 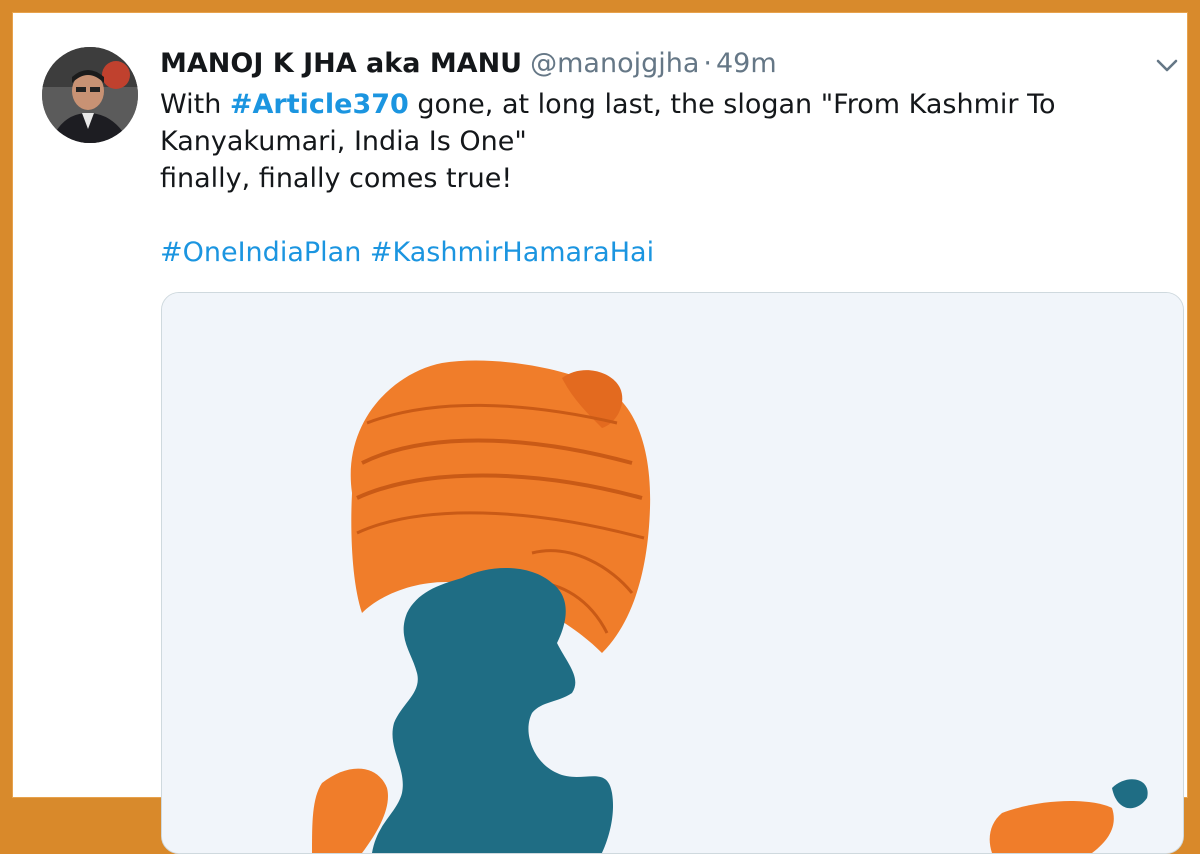 I want to click on tweet-timestamp: 49m, so click(x=746, y=63).